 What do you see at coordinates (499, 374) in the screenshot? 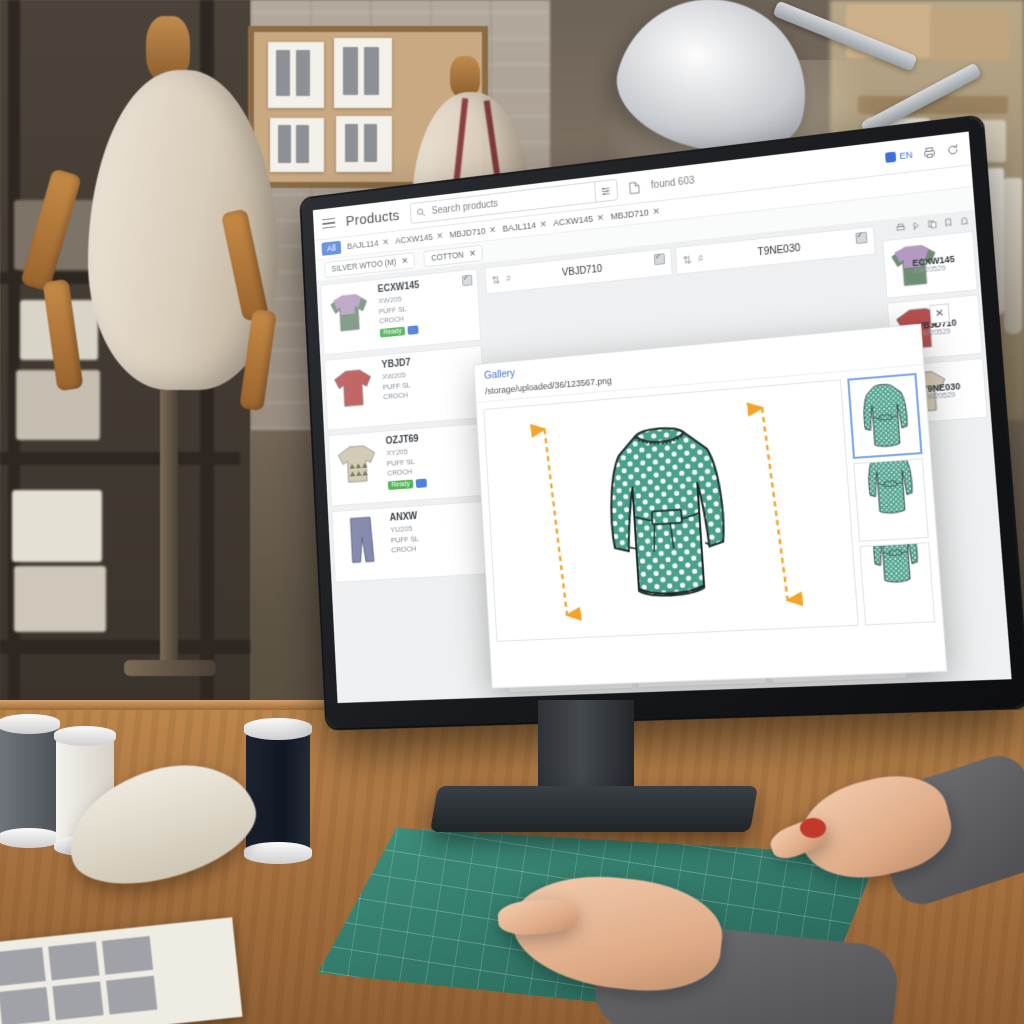
I see `tab-gallery: Gallery` at bounding box center [499, 374].